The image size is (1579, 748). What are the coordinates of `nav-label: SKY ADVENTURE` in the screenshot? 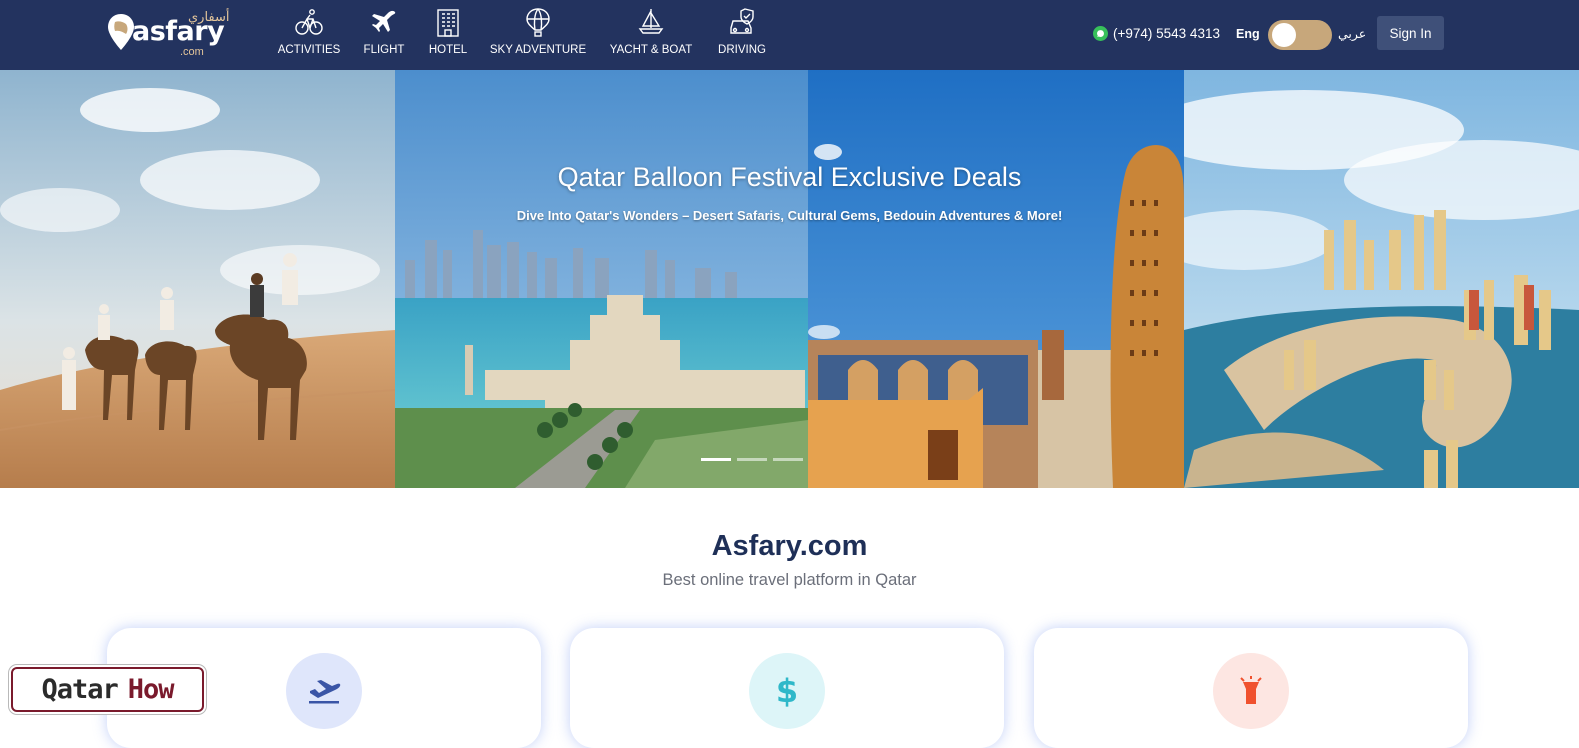 It's located at (538, 50).